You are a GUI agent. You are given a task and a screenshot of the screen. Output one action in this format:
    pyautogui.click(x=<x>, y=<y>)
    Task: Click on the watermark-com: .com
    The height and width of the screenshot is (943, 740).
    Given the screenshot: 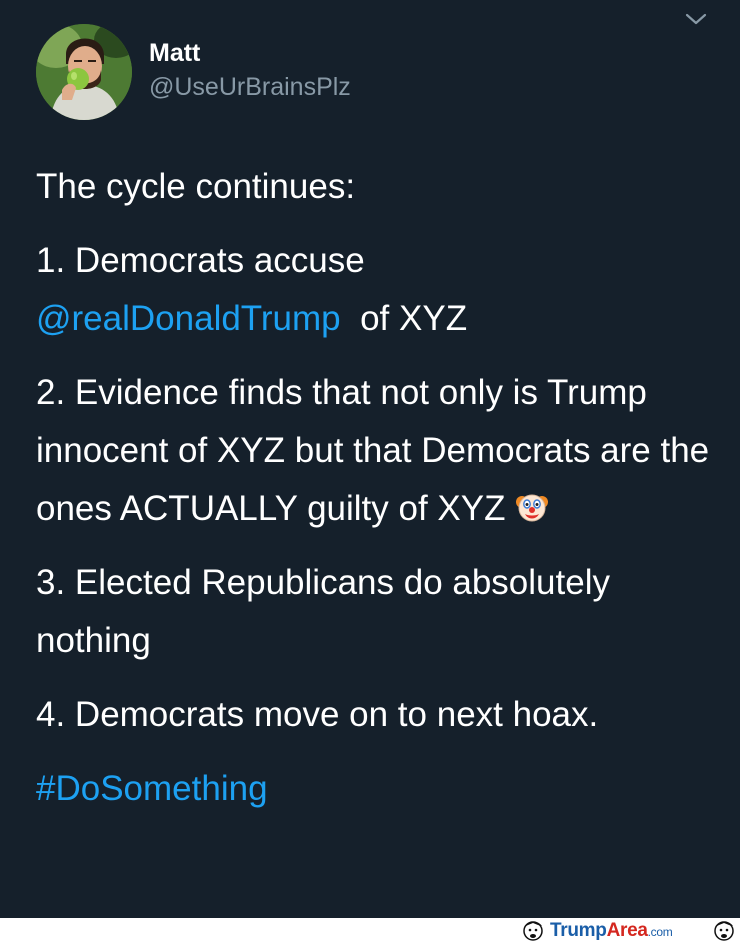 What is the action you would take?
    pyautogui.click(x=660, y=932)
    